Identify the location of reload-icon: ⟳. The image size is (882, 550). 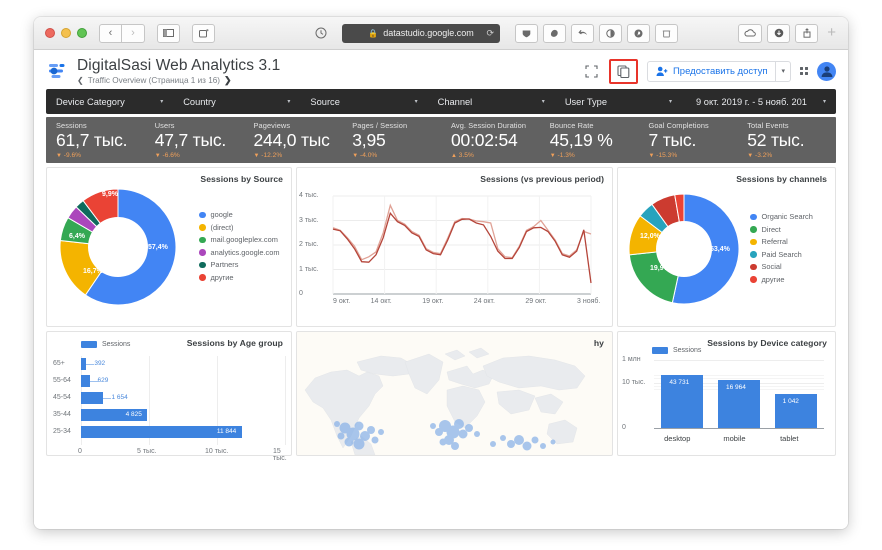
(490, 33).